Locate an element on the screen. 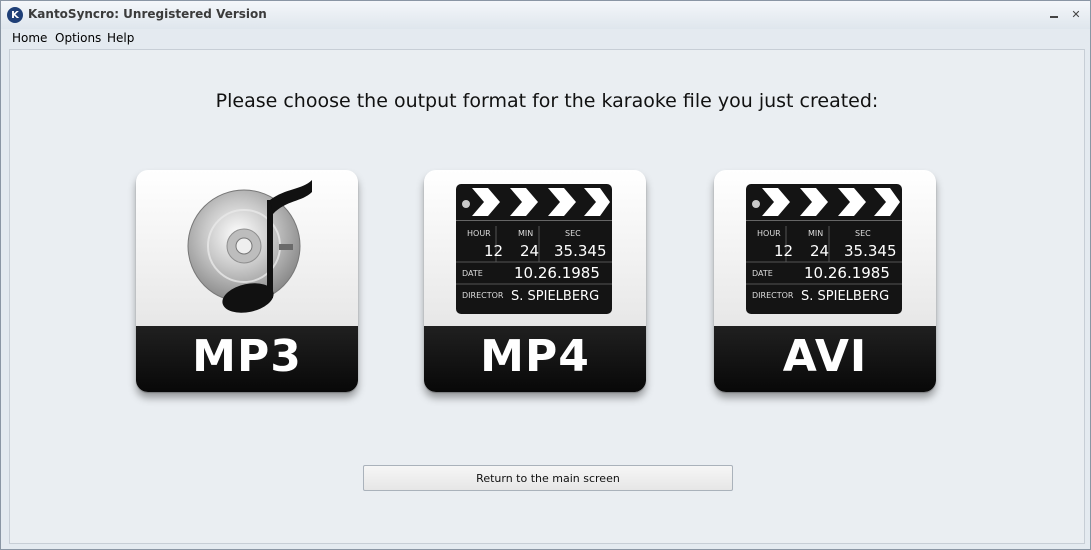 The height and width of the screenshot is (550, 1091). music-cd-icon is located at coordinates (249, 246).